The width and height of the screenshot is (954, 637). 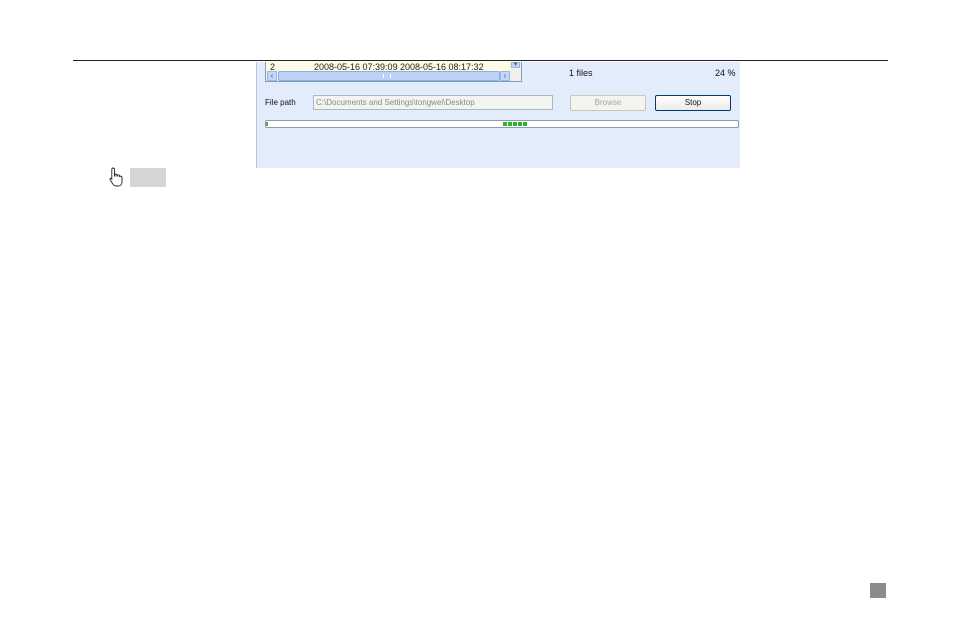 What do you see at coordinates (272, 76) in the screenshot?
I see `scroll-left-icon: ‹` at bounding box center [272, 76].